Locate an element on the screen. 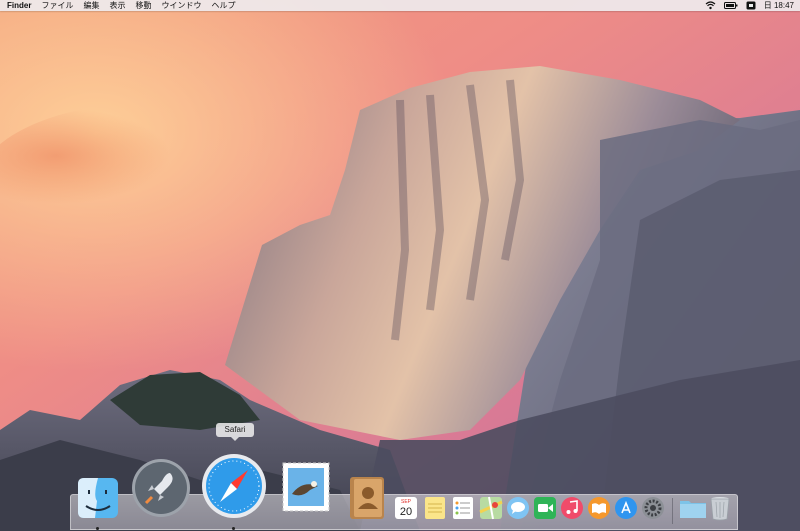 This screenshot has height=531, width=800. messages-icon is located at coordinates (518, 508).